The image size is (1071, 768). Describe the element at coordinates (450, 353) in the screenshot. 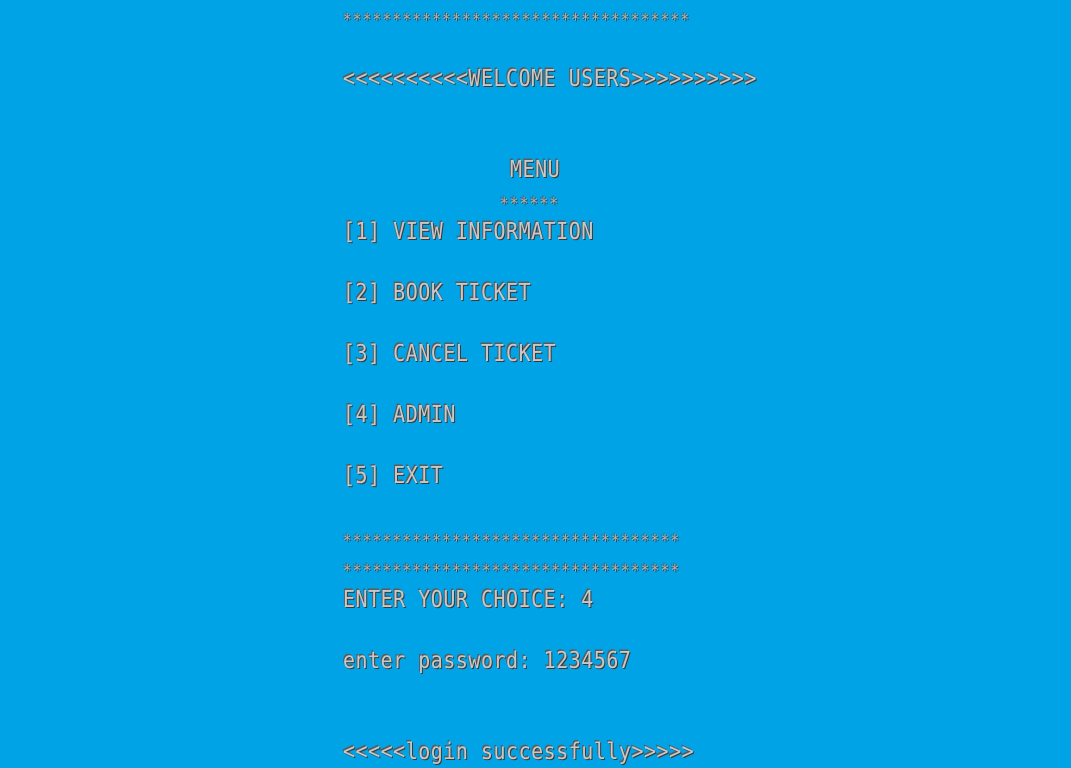

I see `menu-item-cancel-ticket: [3] CANCEL TICKET` at that location.